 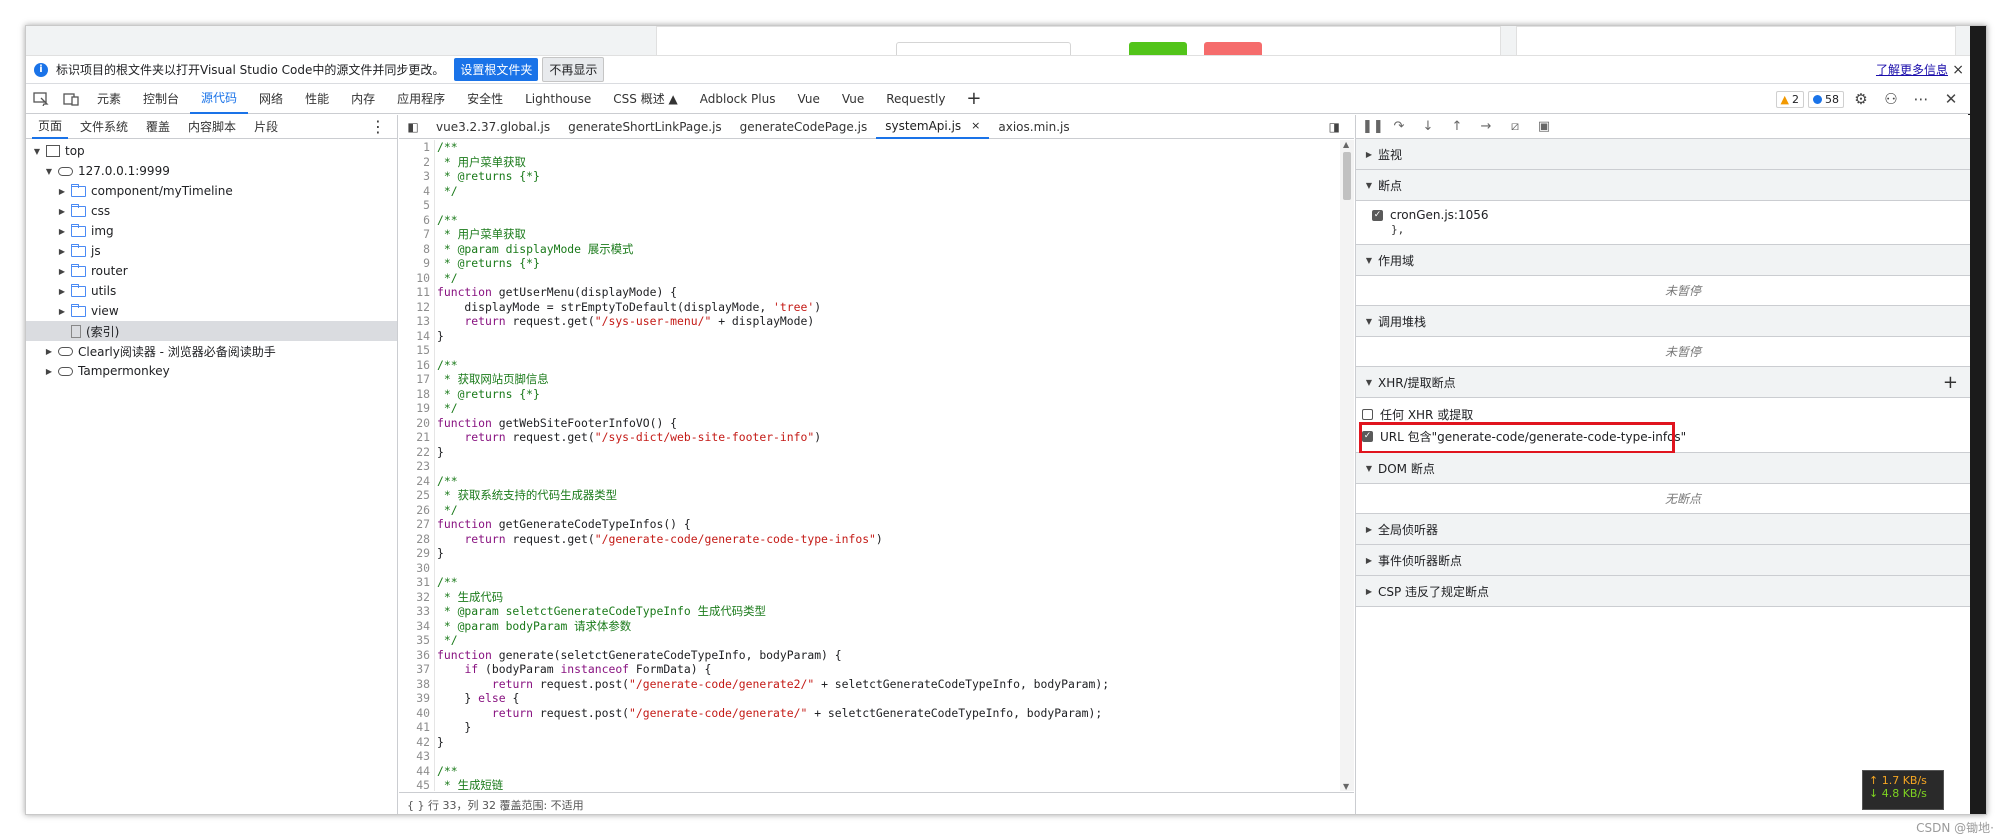 What do you see at coordinates (496, 69) in the screenshot?
I see `set-root-folder-button: 设置根文件夹` at bounding box center [496, 69].